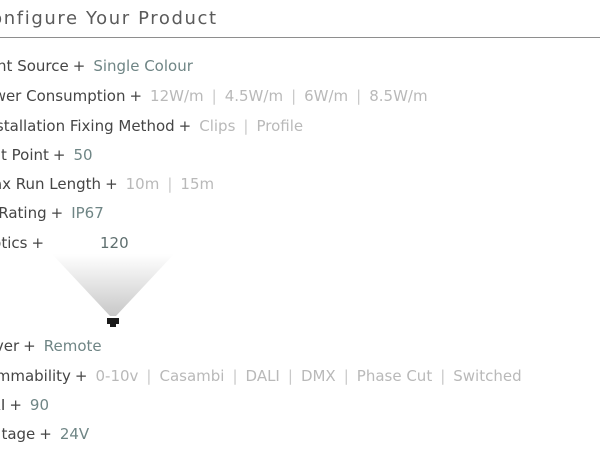  I want to click on option-value-light-source: Single Colour, so click(143, 66).